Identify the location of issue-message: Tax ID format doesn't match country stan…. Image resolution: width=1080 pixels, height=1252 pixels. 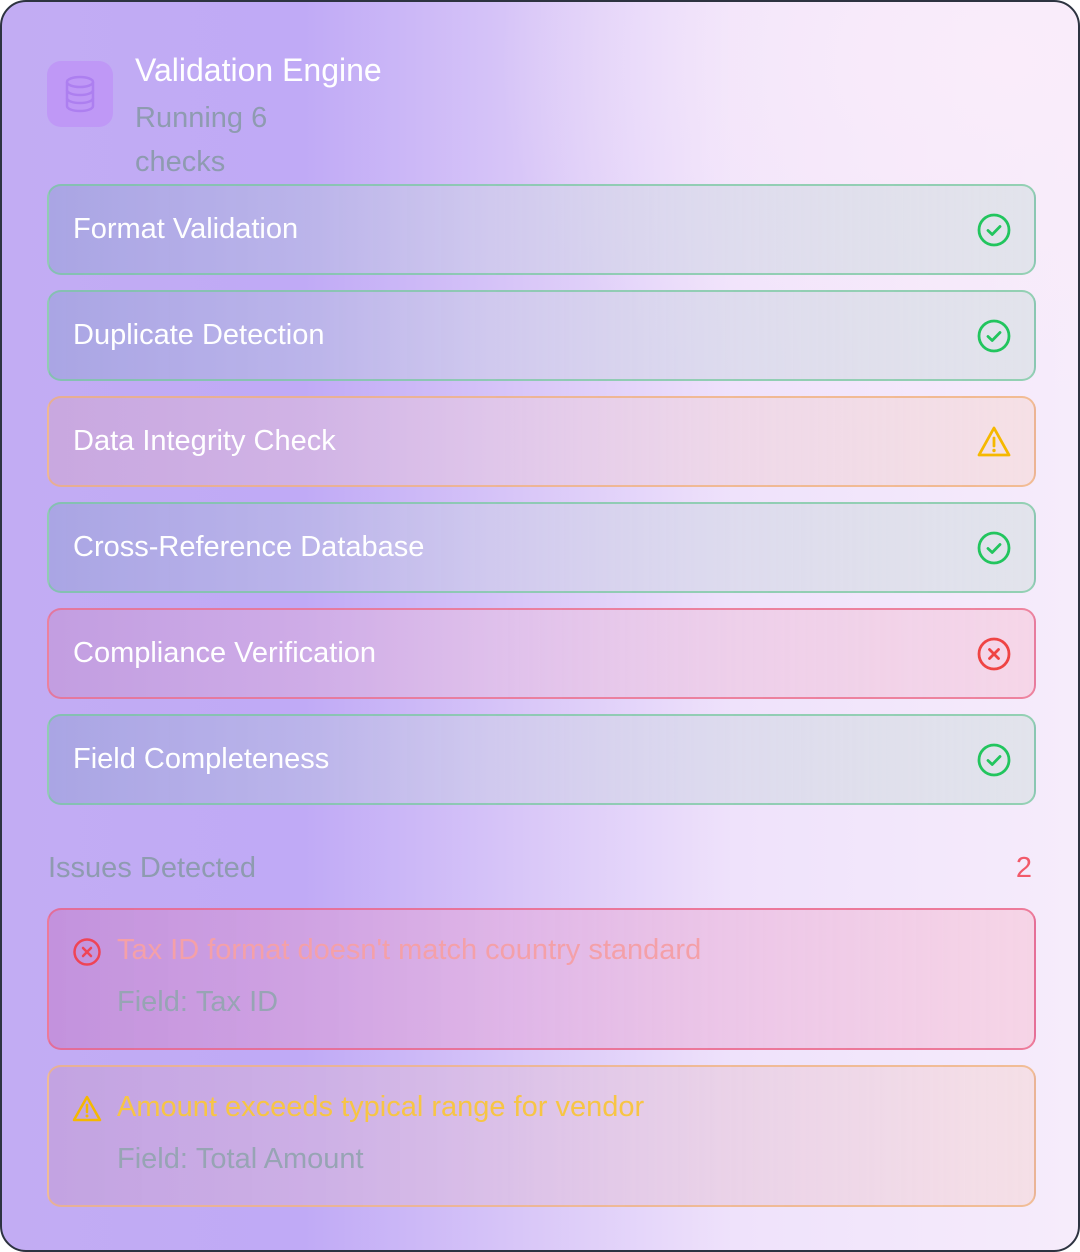
(409, 950).